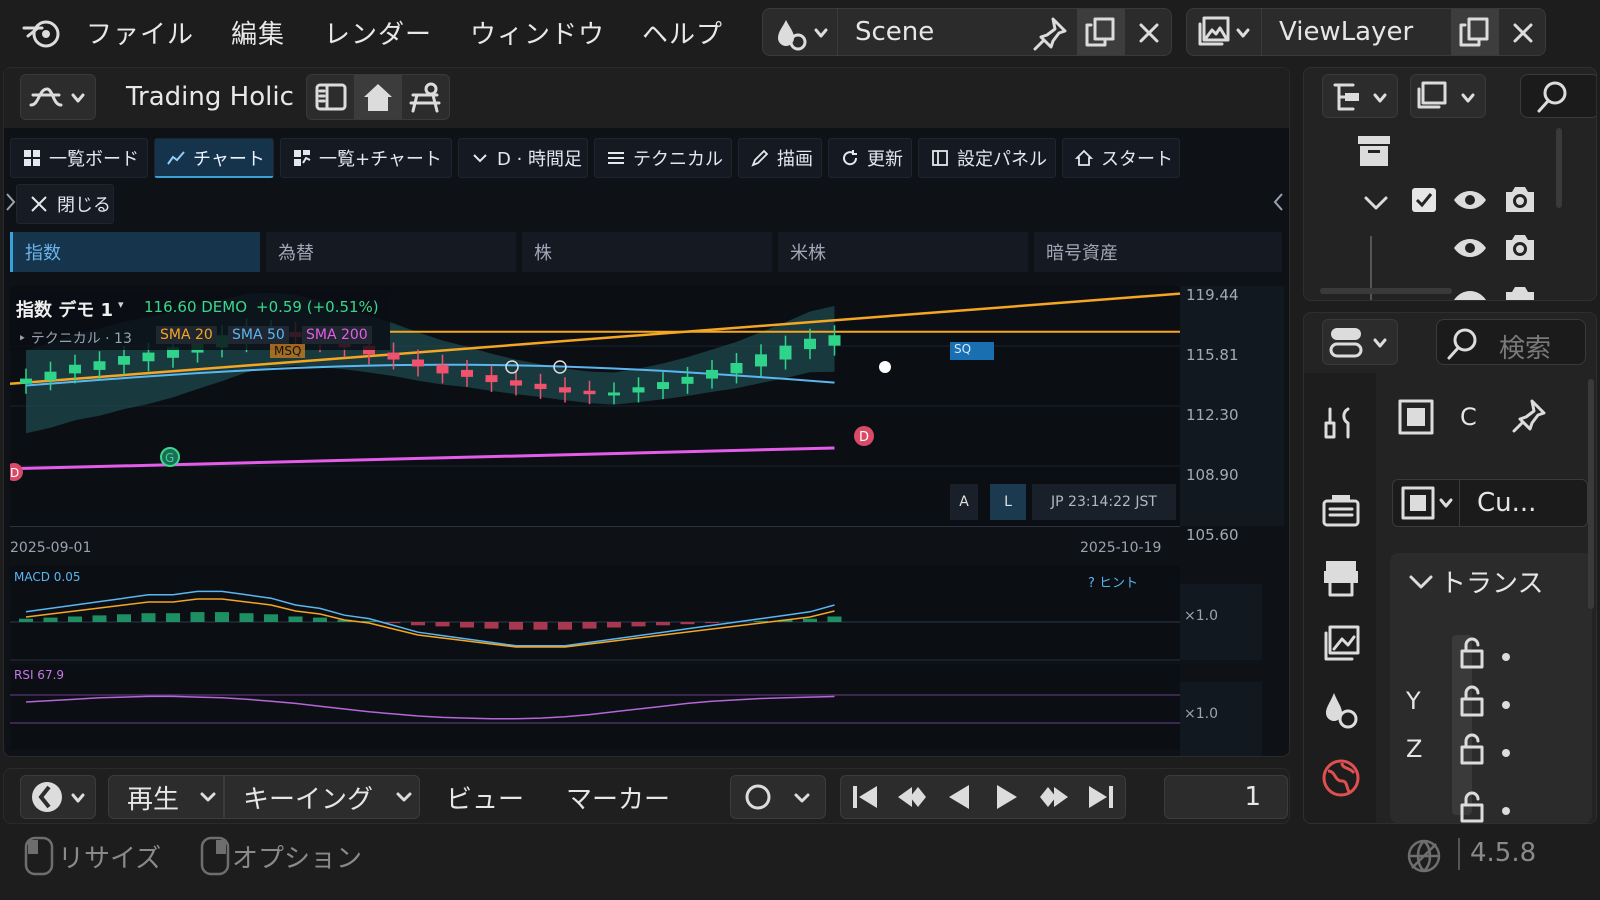  I want to click on close-button: 閉じる, so click(65, 204).